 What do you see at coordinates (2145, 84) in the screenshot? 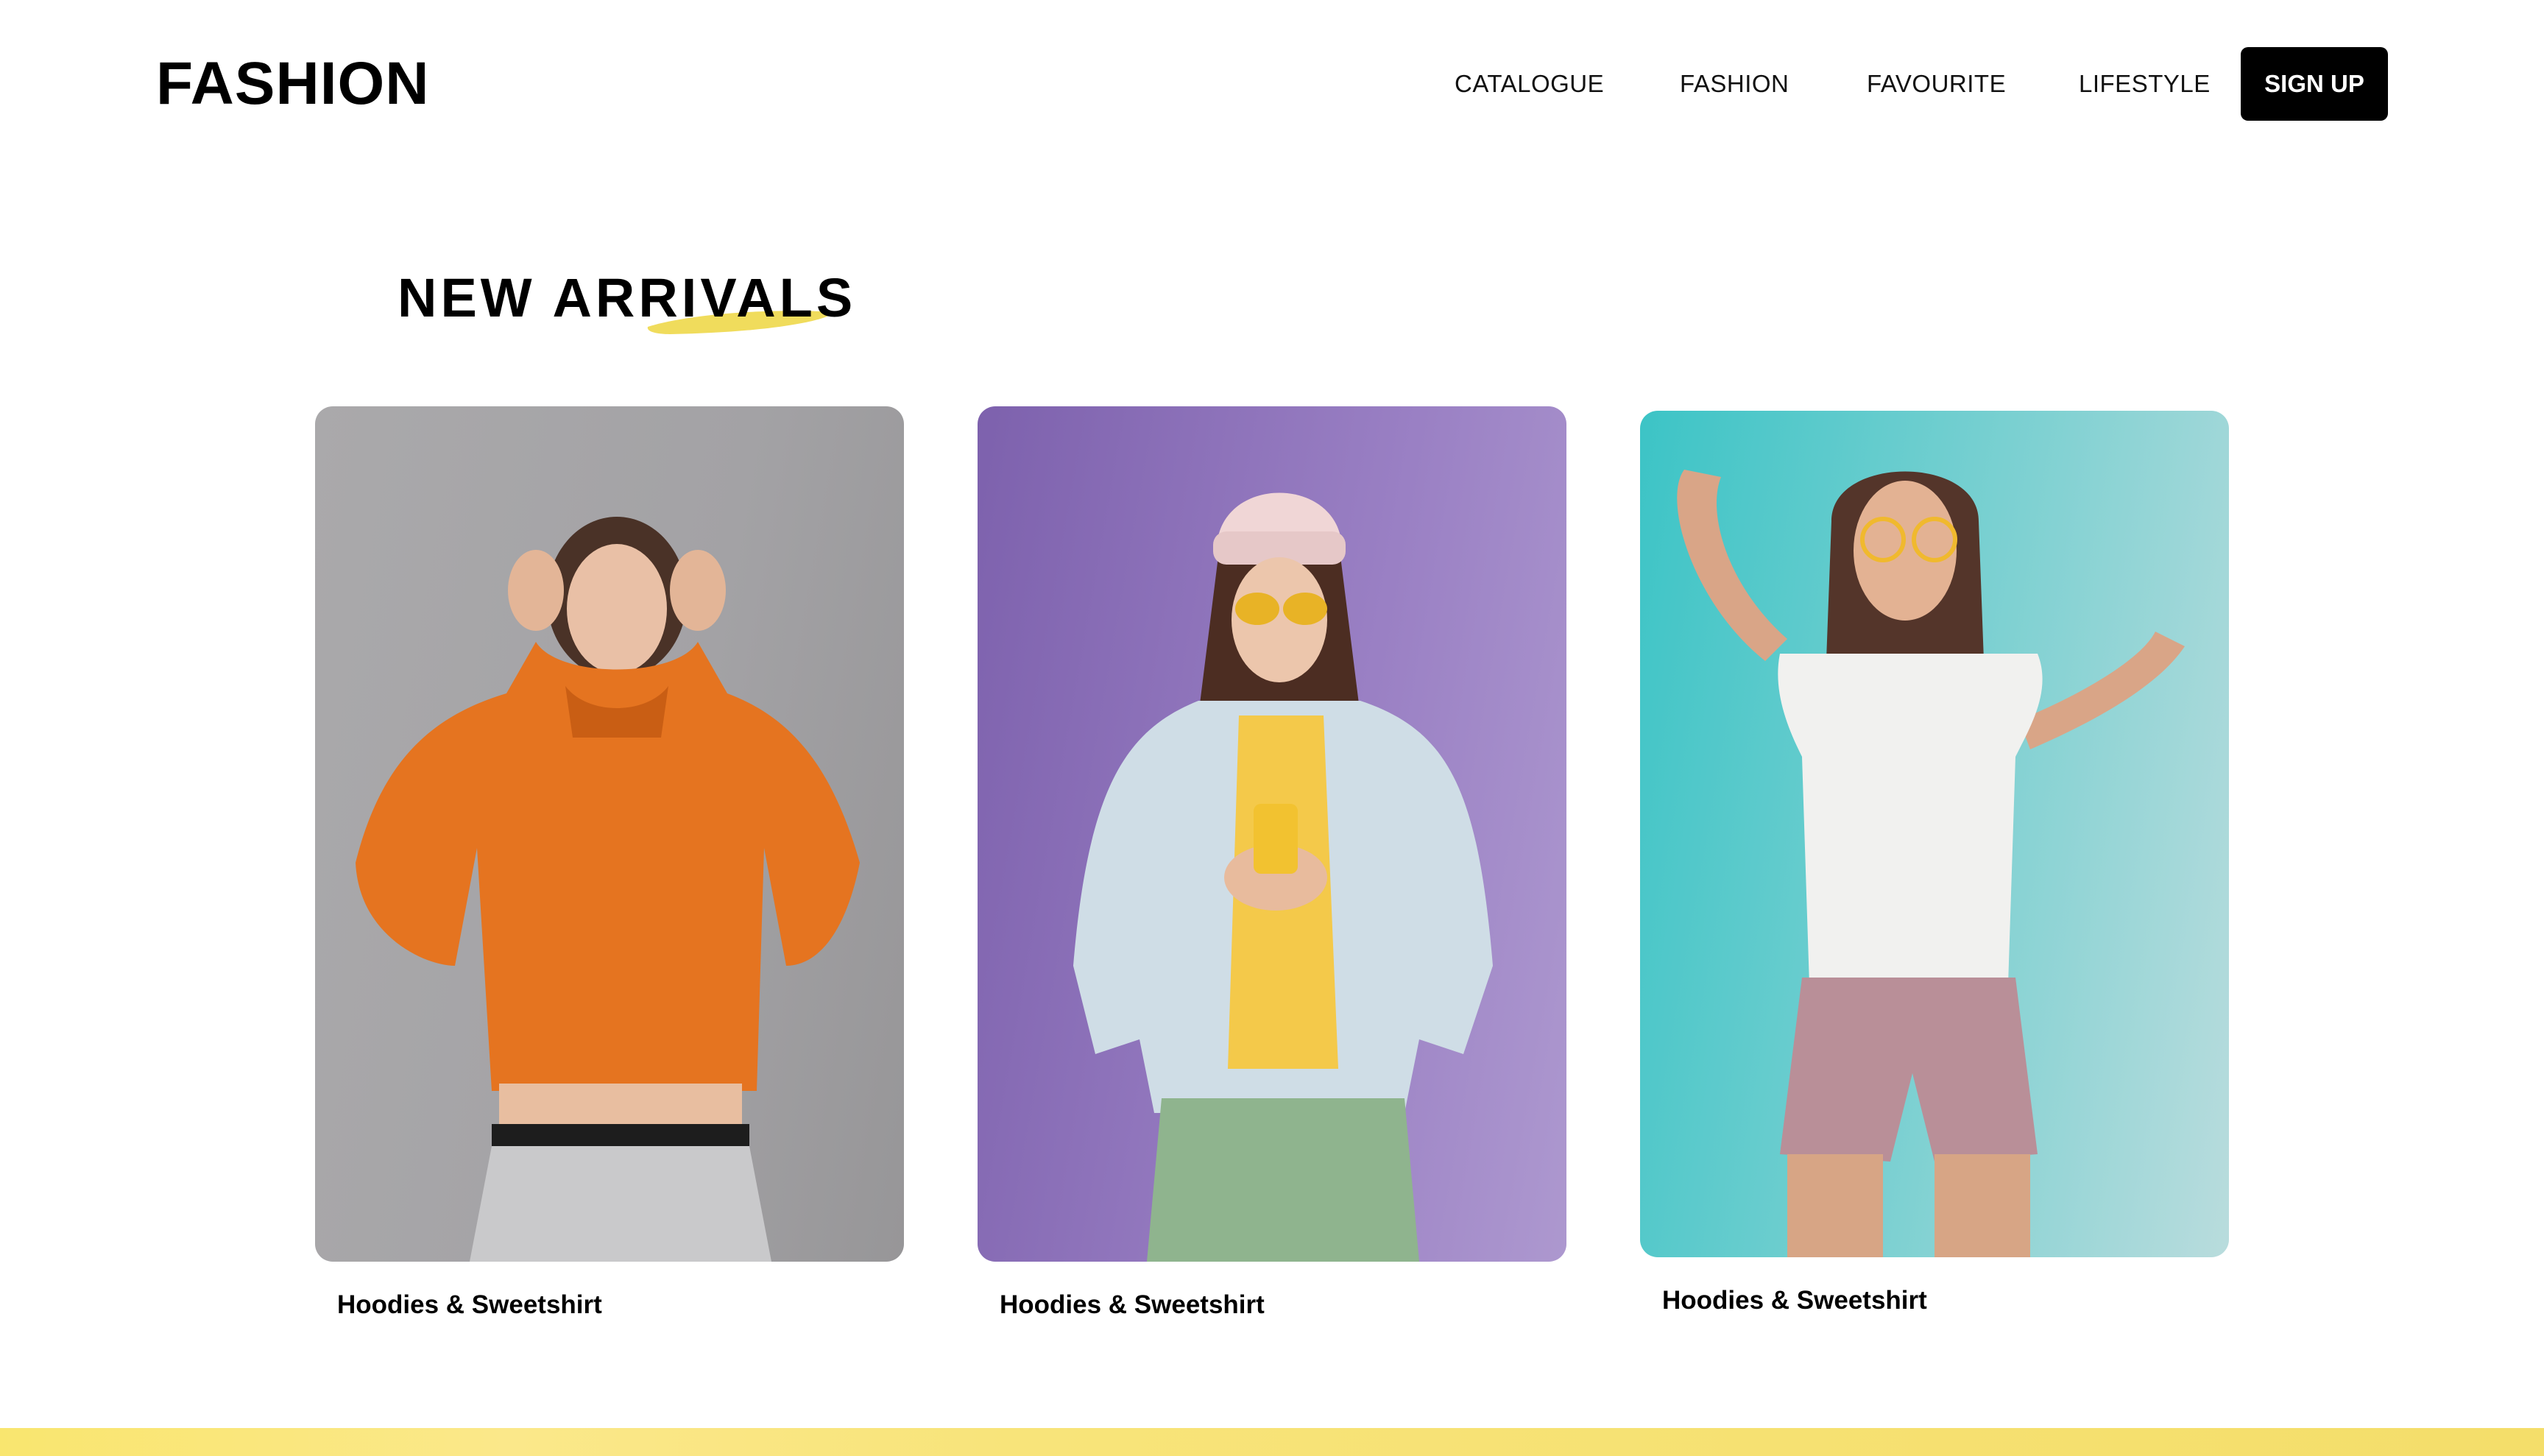
I see `nav-link-lifestyle: LIFESTYLE` at bounding box center [2145, 84].